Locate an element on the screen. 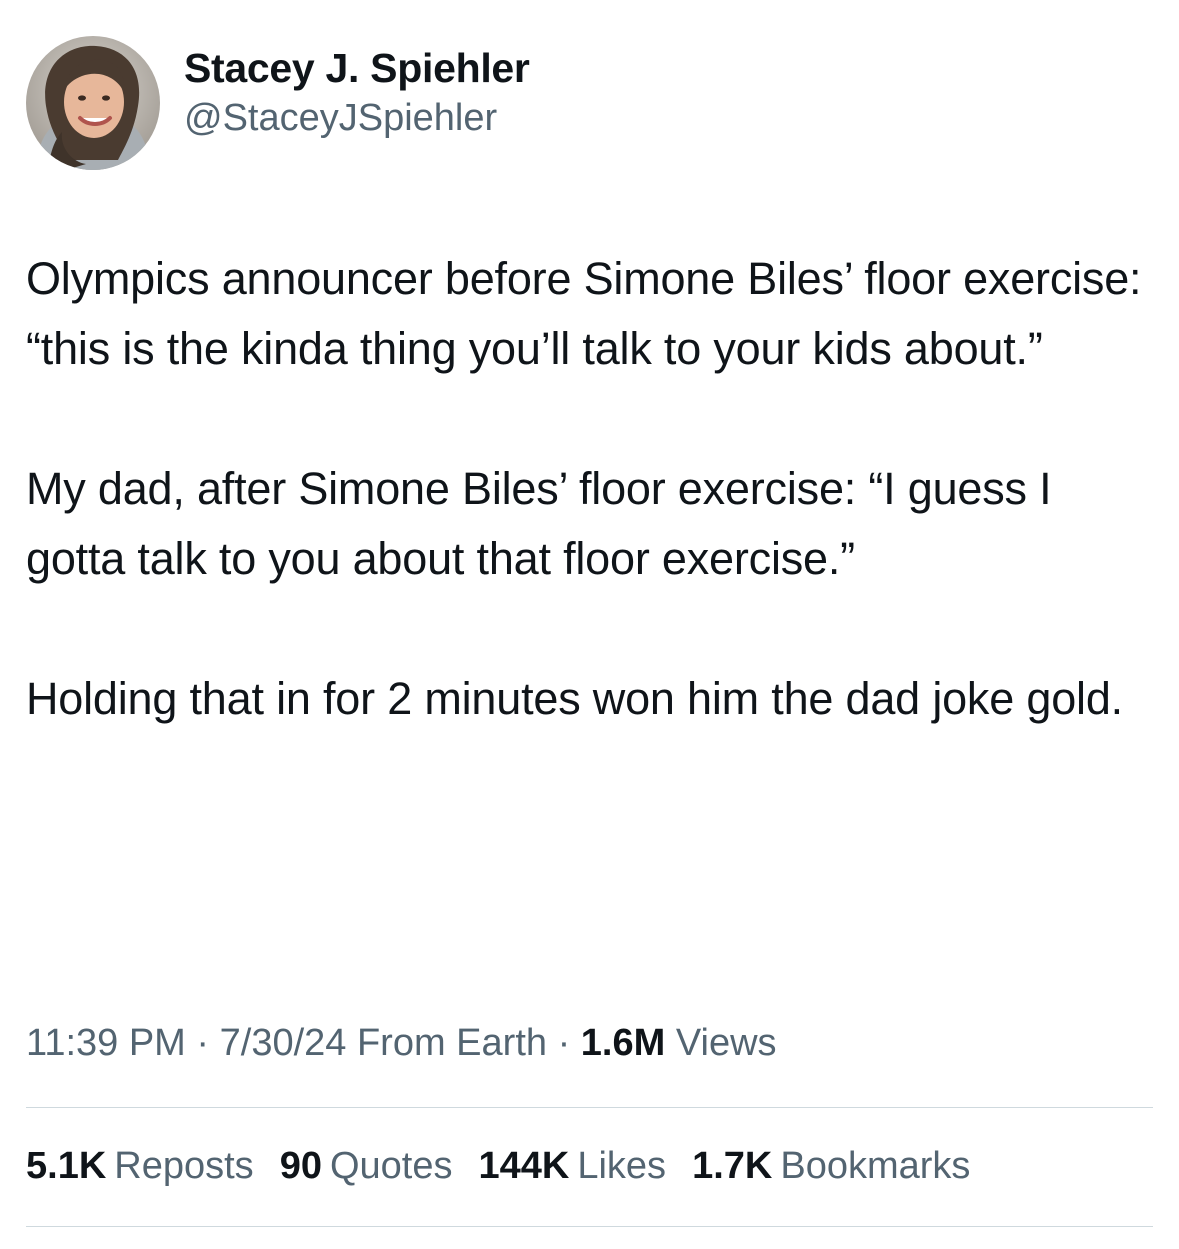  tweet-header: Stacey J. Spiehler @StaceyJSpiehler is located at coordinates (278, 103).